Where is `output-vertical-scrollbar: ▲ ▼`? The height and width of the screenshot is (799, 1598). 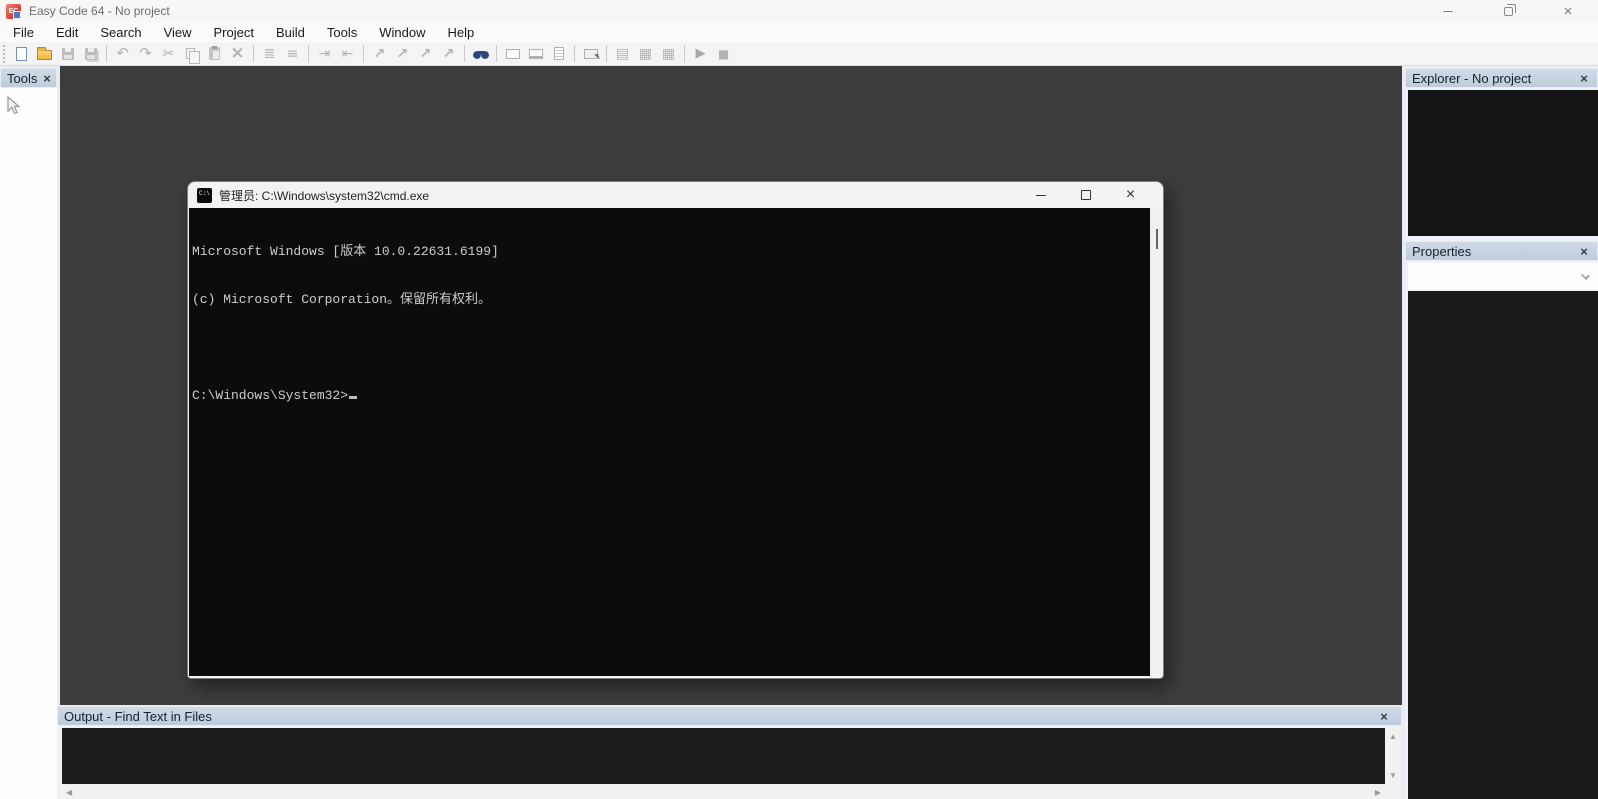 output-vertical-scrollbar: ▲ ▼ is located at coordinates (1393, 756).